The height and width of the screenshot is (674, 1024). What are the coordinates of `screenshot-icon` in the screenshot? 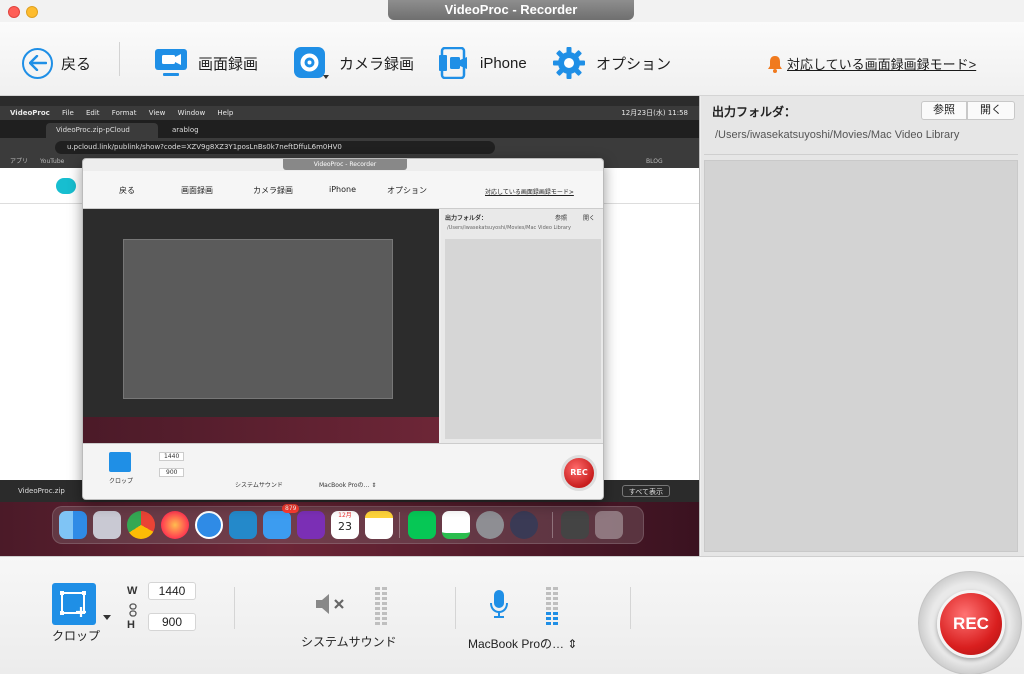 It's located at (575, 525).